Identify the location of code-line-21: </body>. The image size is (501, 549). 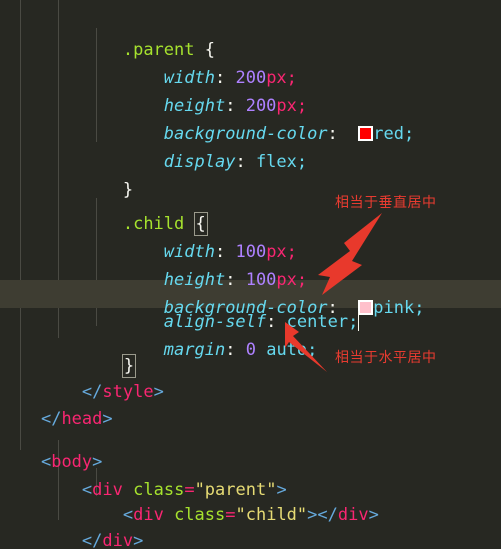
(250, 536).